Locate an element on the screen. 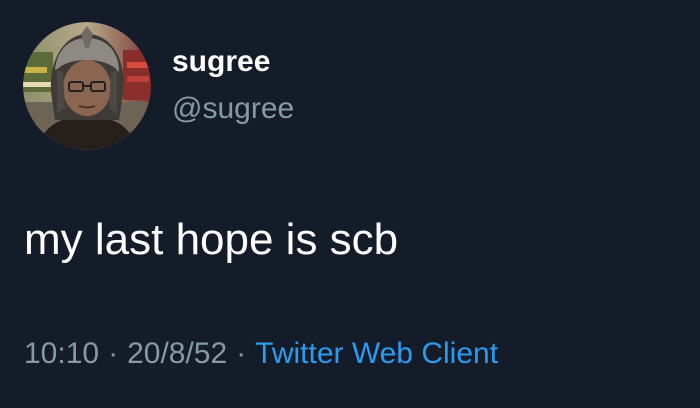  tweet-text: my last hope is scb is located at coordinates (211, 239).